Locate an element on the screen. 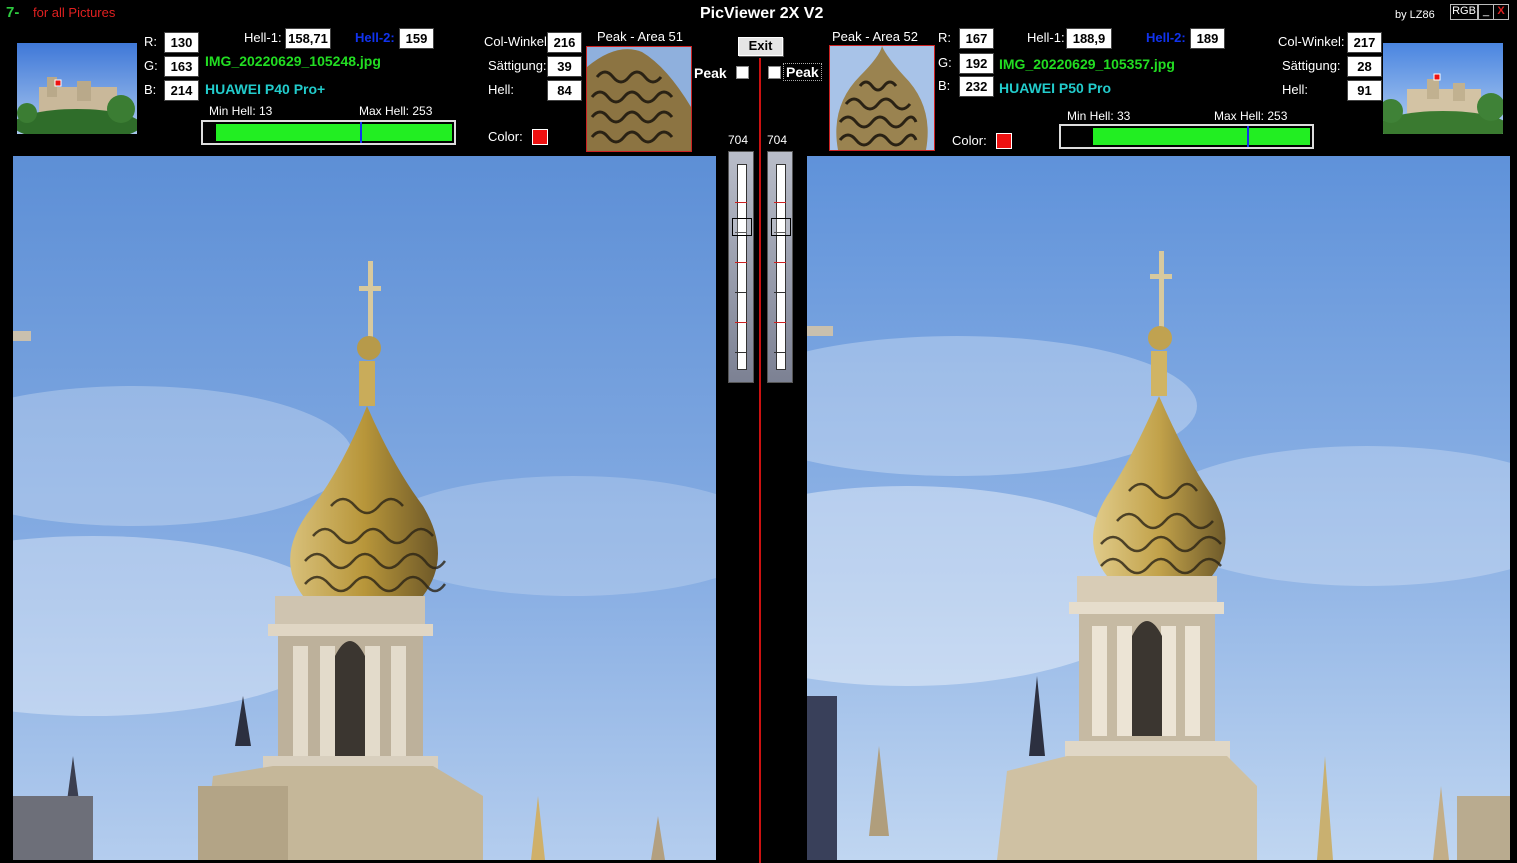 The width and height of the screenshot is (1517, 863). right-zoom-slider is located at coordinates (780, 267).